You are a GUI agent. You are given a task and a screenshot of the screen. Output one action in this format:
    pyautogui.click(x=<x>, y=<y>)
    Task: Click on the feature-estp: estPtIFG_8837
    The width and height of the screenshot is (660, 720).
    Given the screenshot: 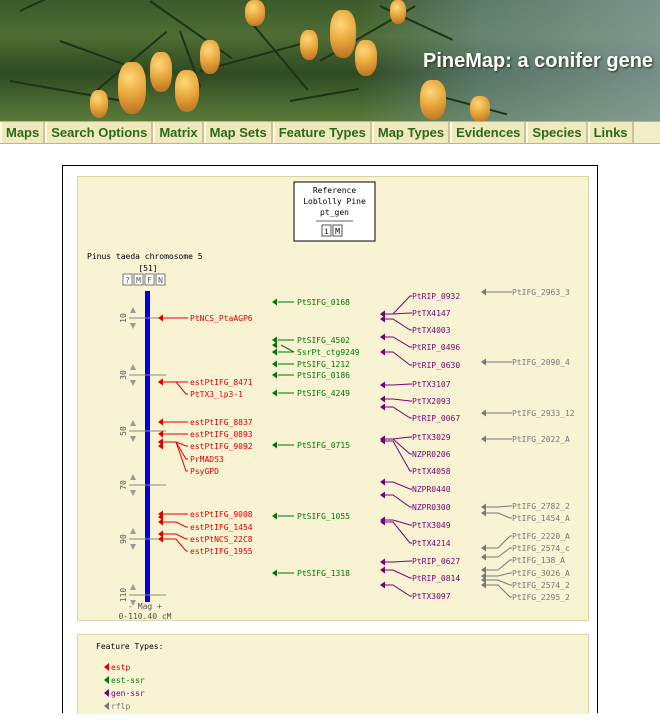 What is the action you would take?
    pyautogui.click(x=221, y=422)
    